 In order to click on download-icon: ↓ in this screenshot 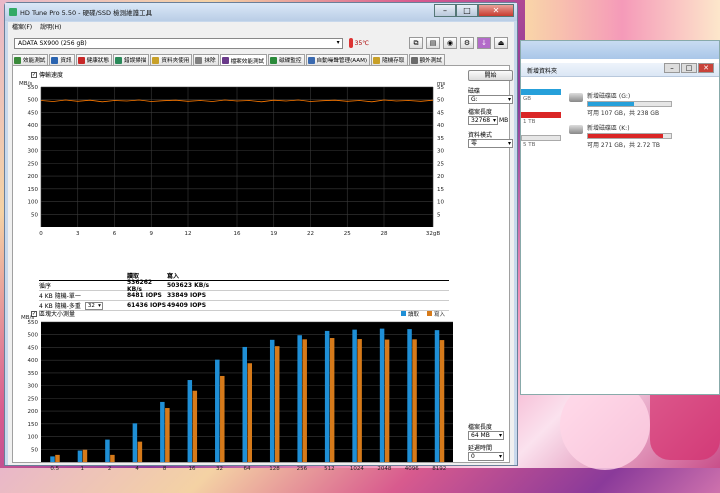, I will do `click(484, 43)`.